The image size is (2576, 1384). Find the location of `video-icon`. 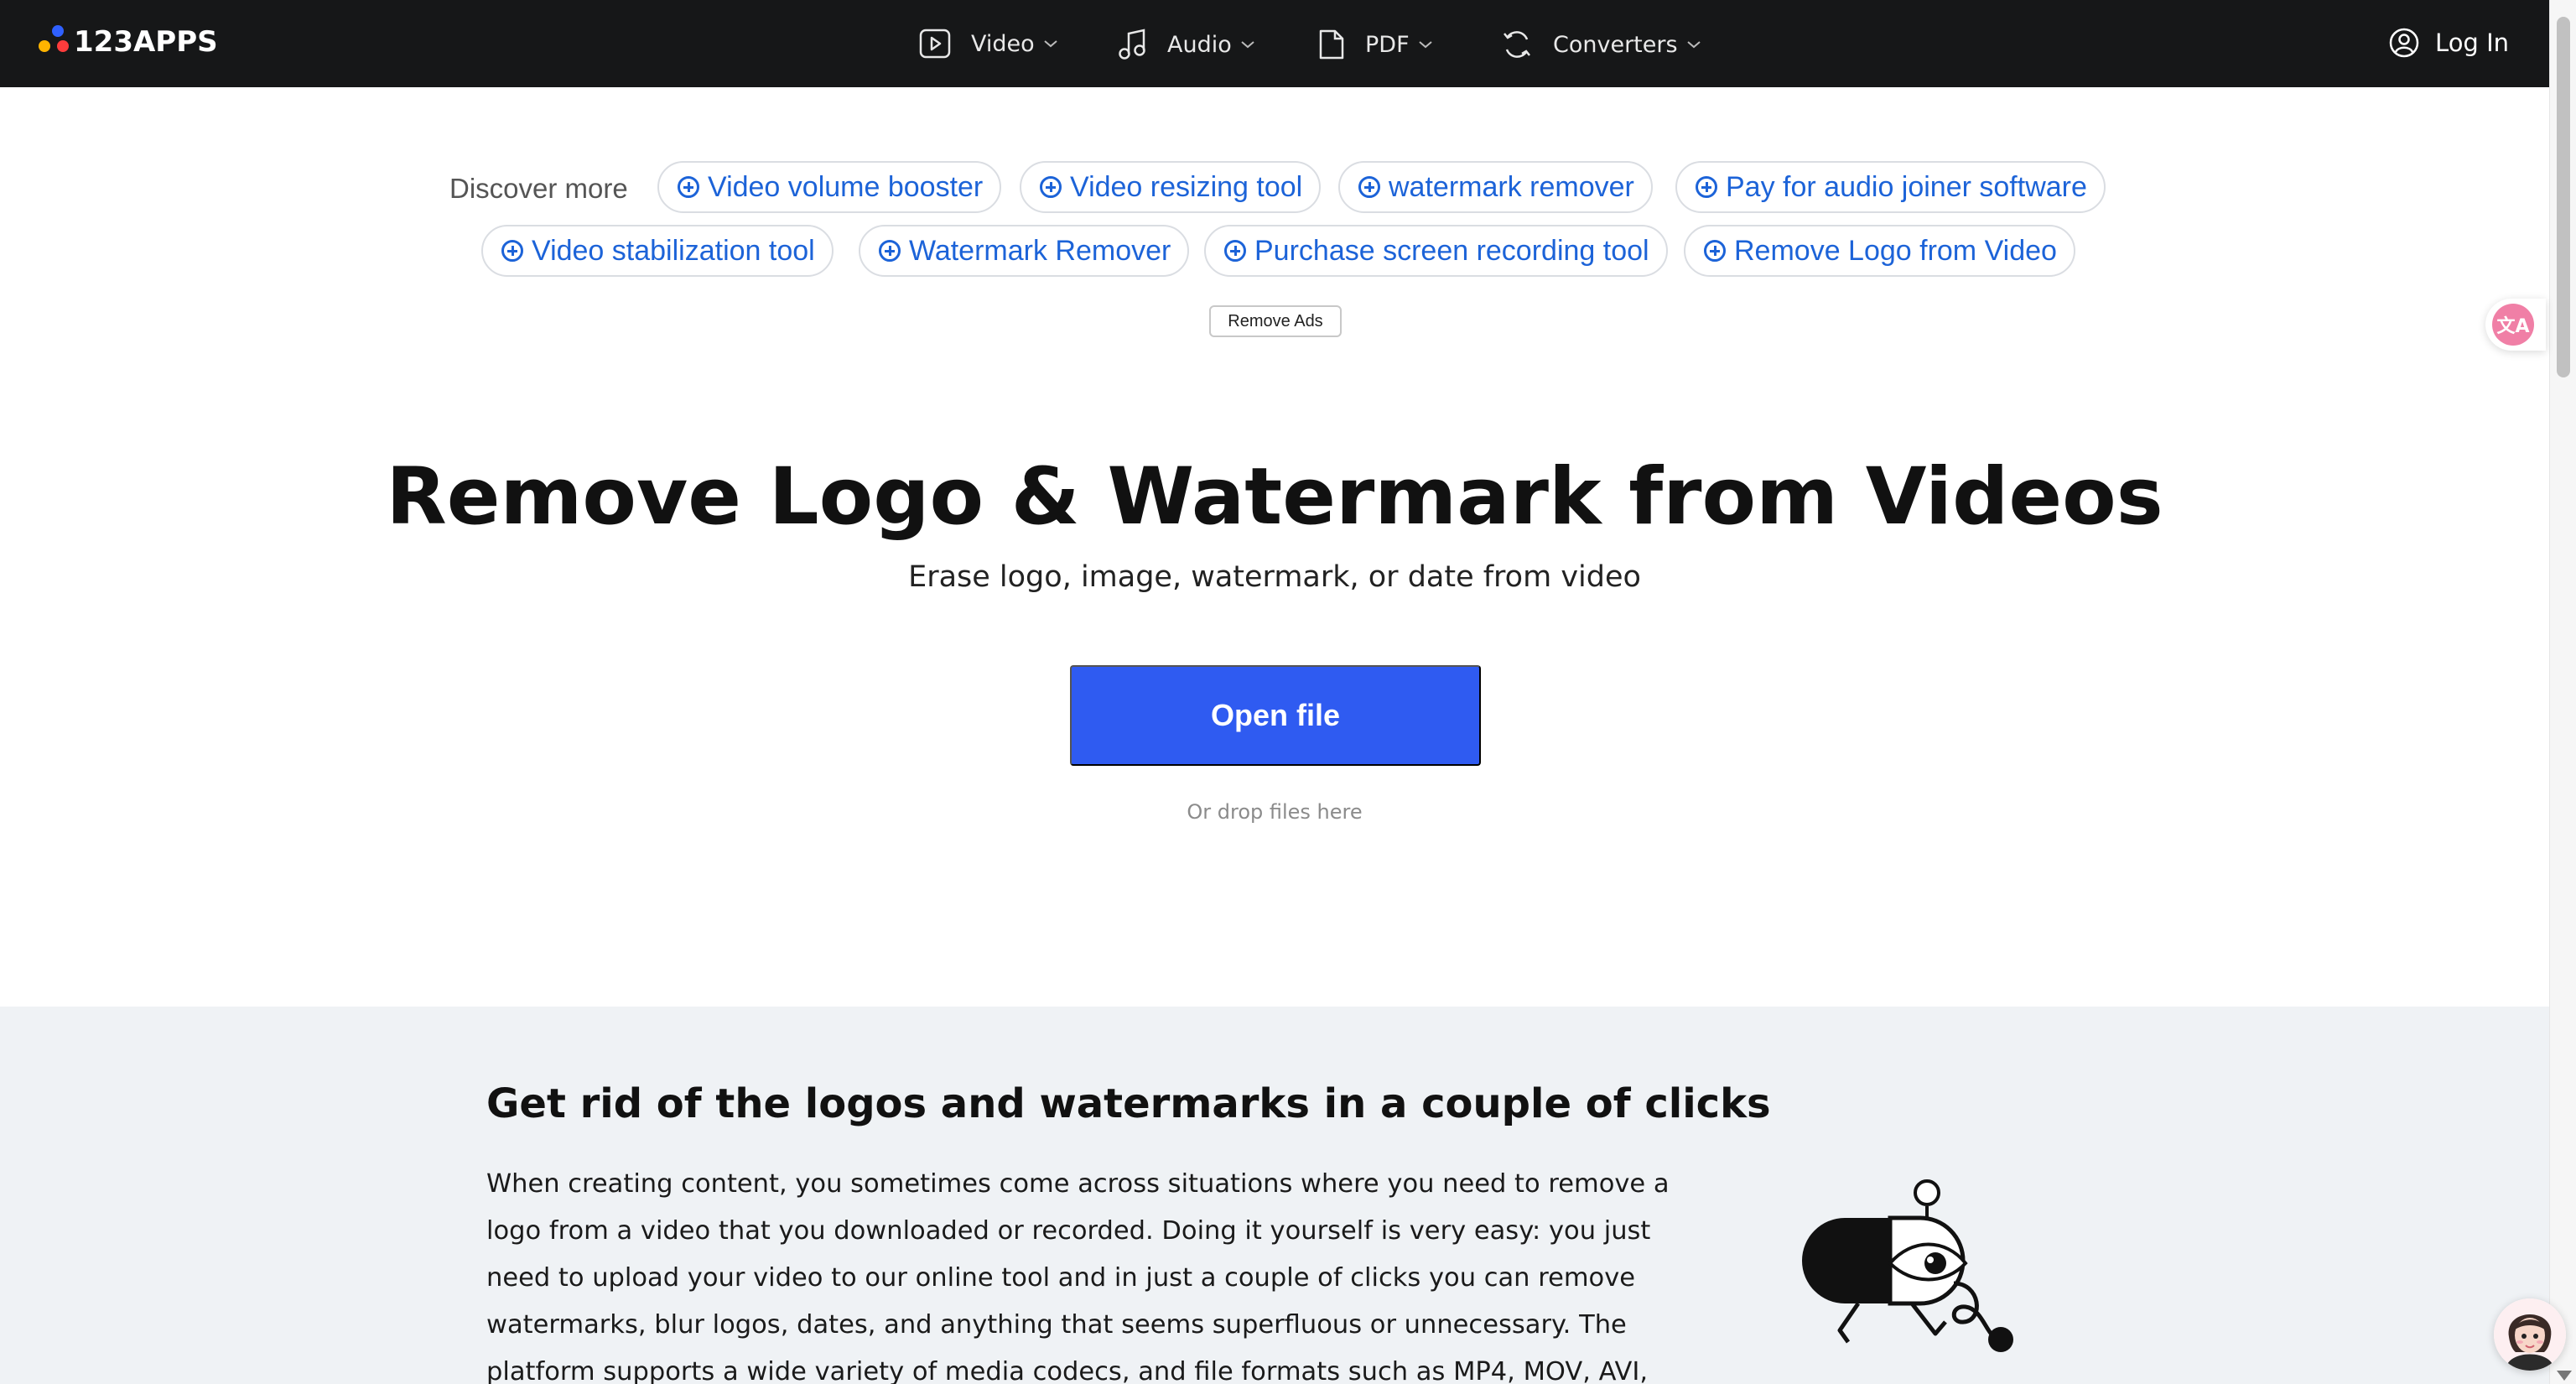

video-icon is located at coordinates (935, 44).